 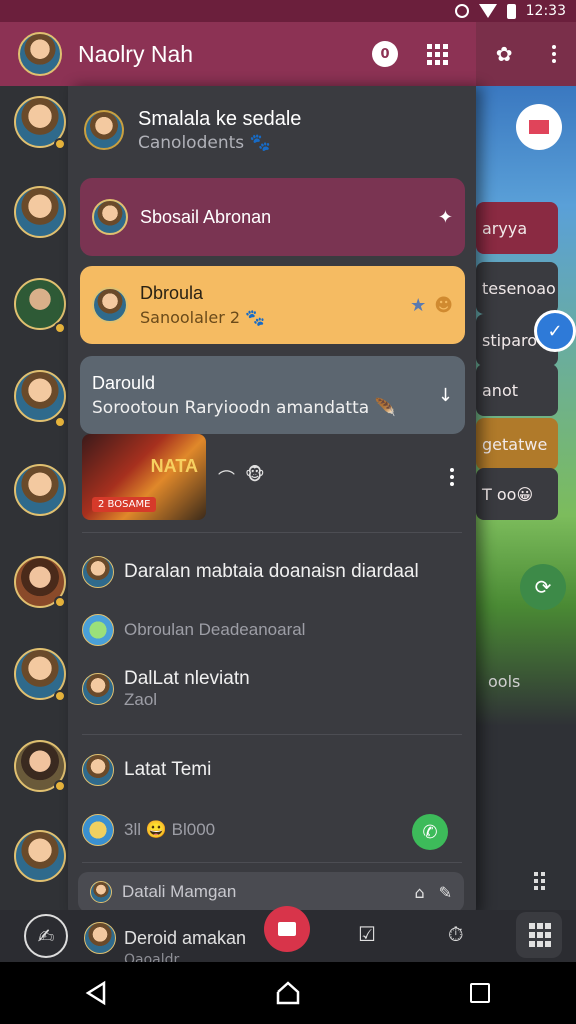 What do you see at coordinates (445, 395) in the screenshot?
I see `download-icon: ↓` at bounding box center [445, 395].